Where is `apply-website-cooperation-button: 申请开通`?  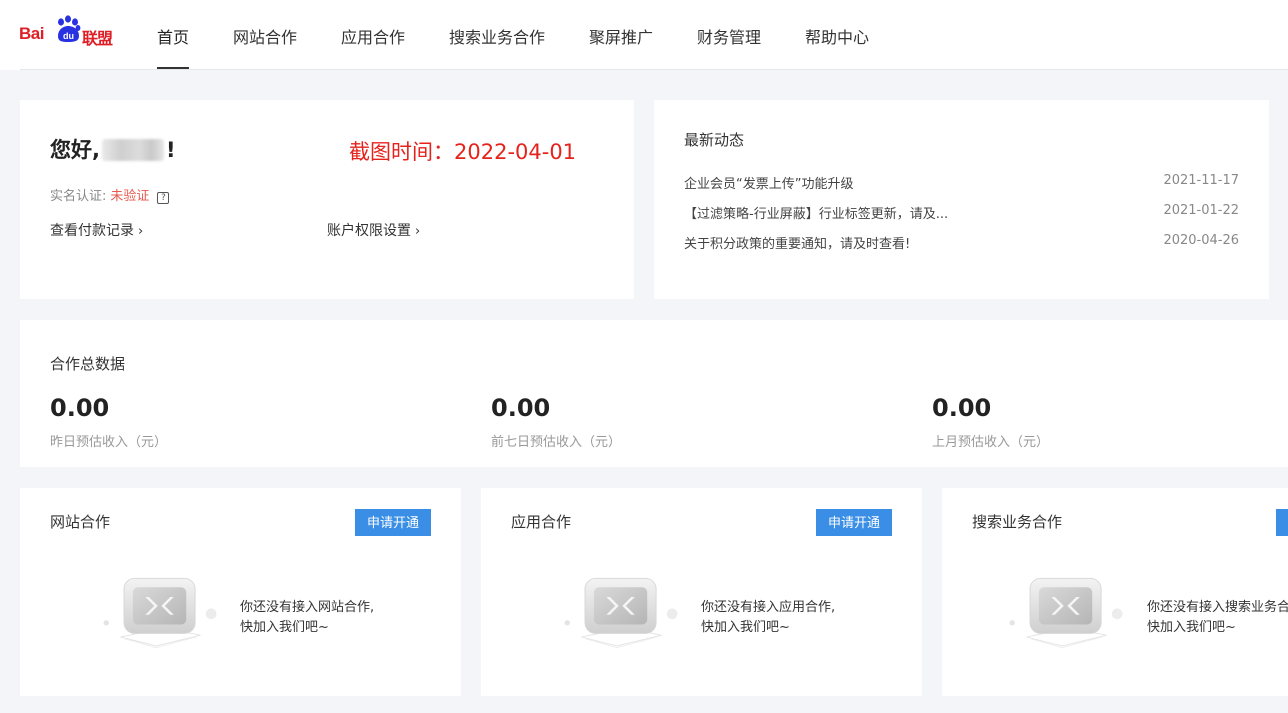
apply-website-cooperation-button: 申请开通 is located at coordinates (393, 522).